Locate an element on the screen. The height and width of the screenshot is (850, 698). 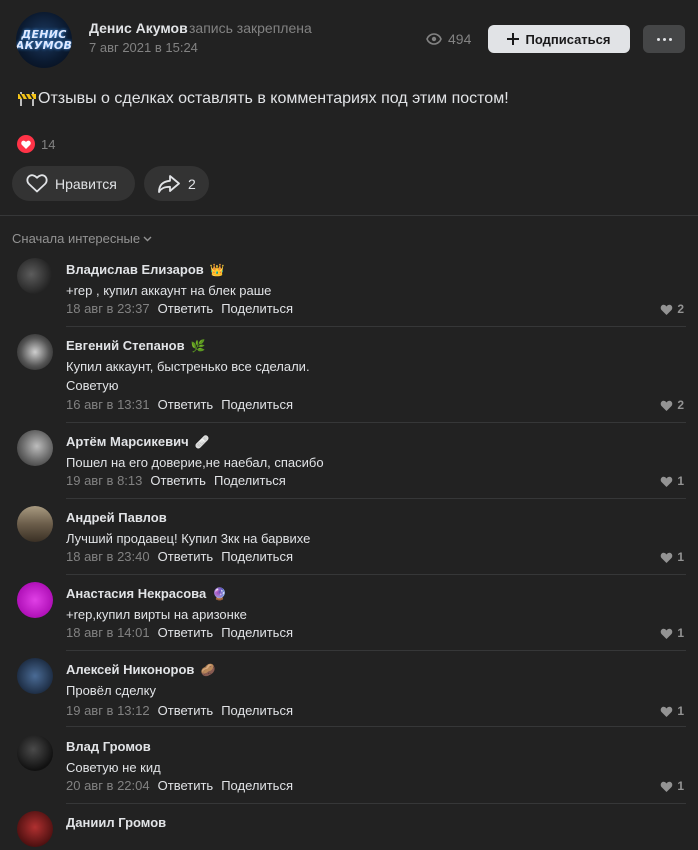
subscribe-label: Подписаться is located at coordinates (568, 39).